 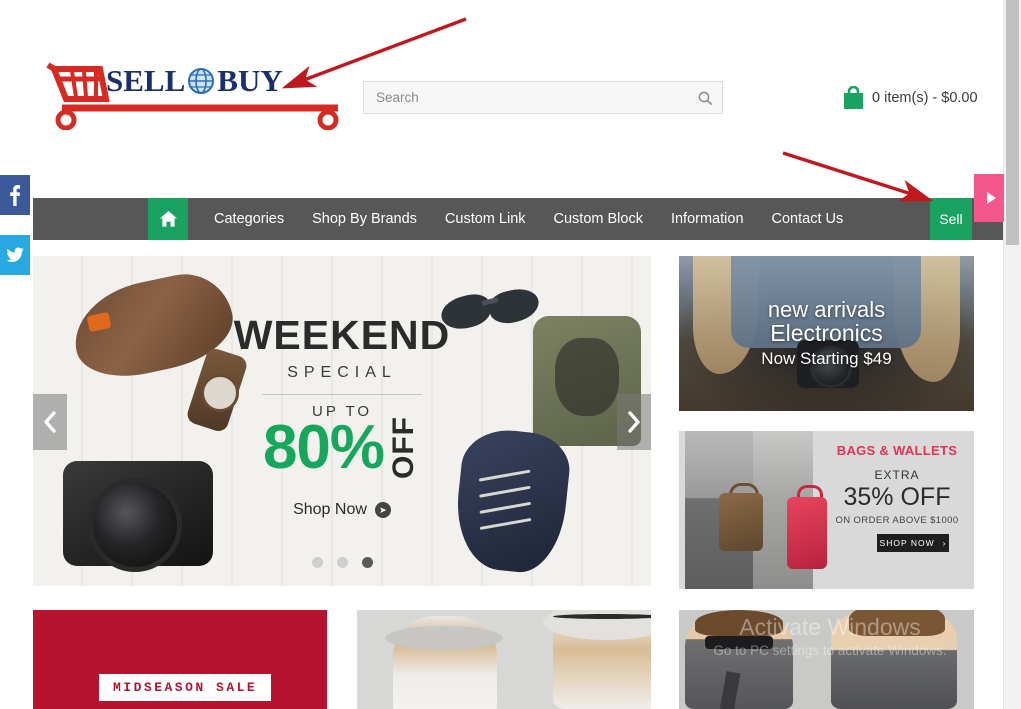 I want to click on banner-bags-brown-bag, so click(x=741, y=522).